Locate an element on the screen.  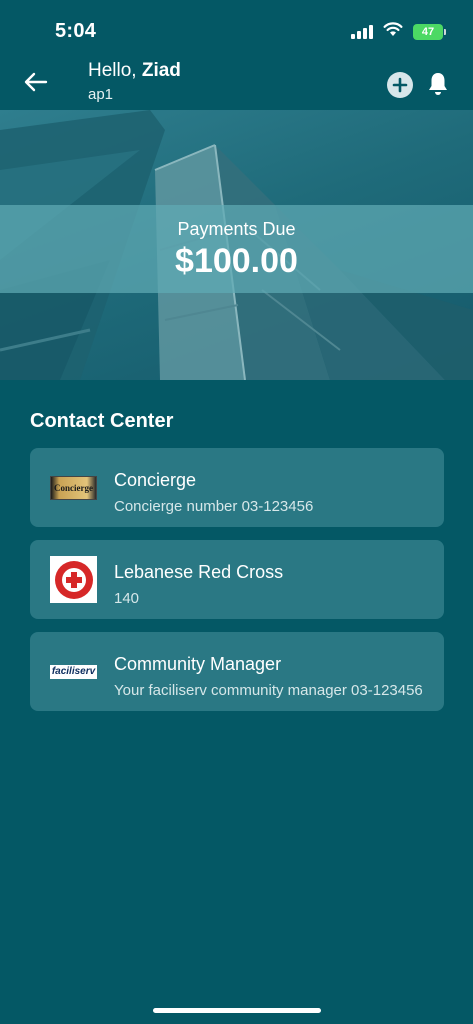
add-icon is located at coordinates (400, 85).